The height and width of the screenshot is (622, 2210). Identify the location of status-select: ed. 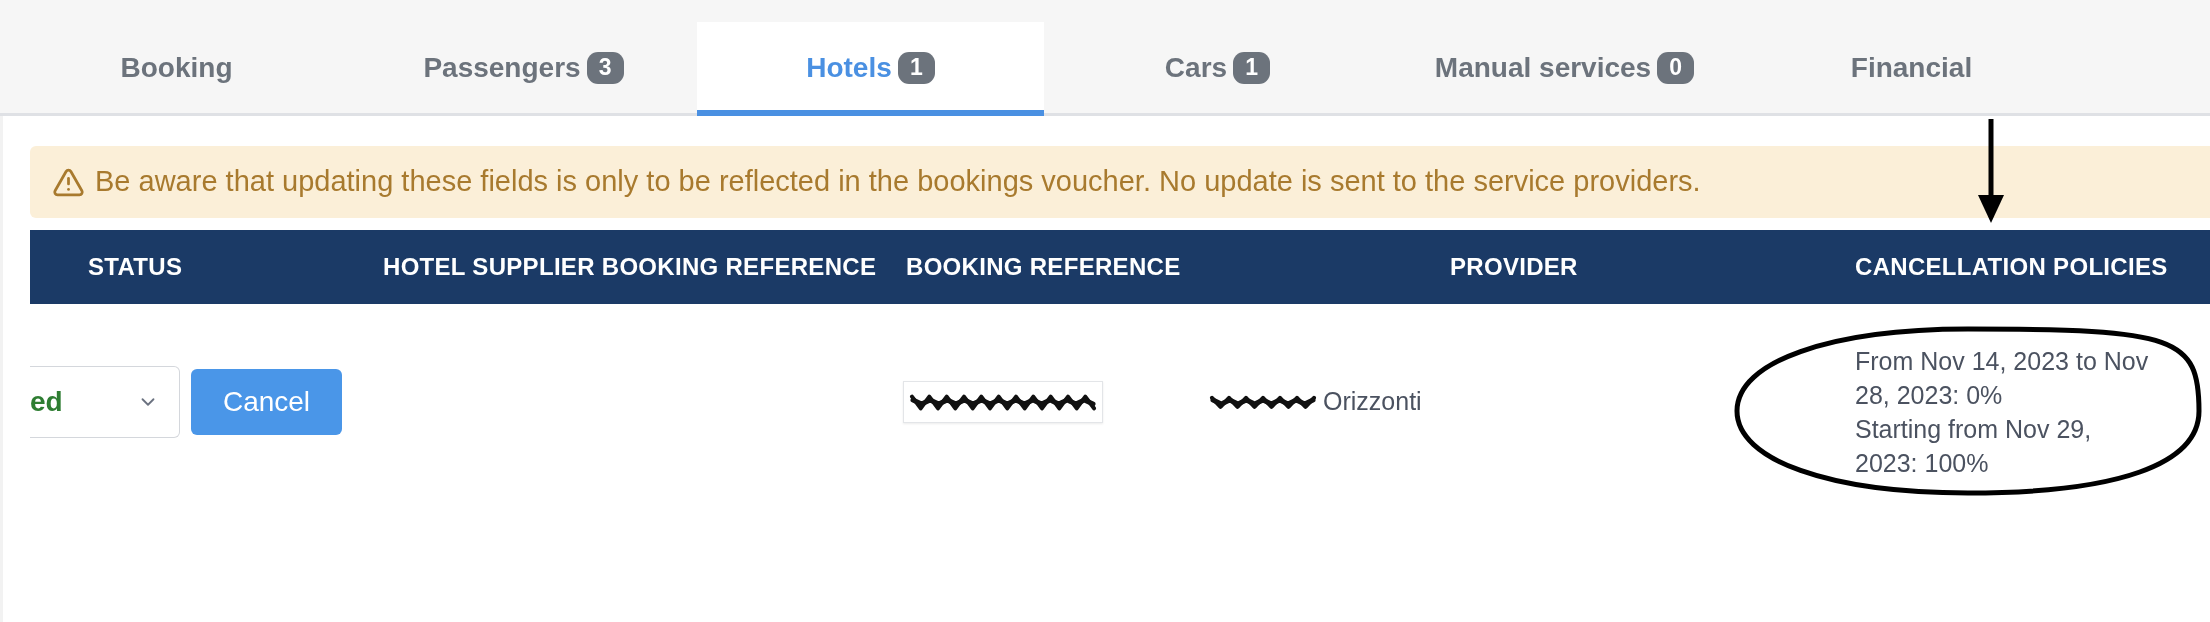
(105, 402).